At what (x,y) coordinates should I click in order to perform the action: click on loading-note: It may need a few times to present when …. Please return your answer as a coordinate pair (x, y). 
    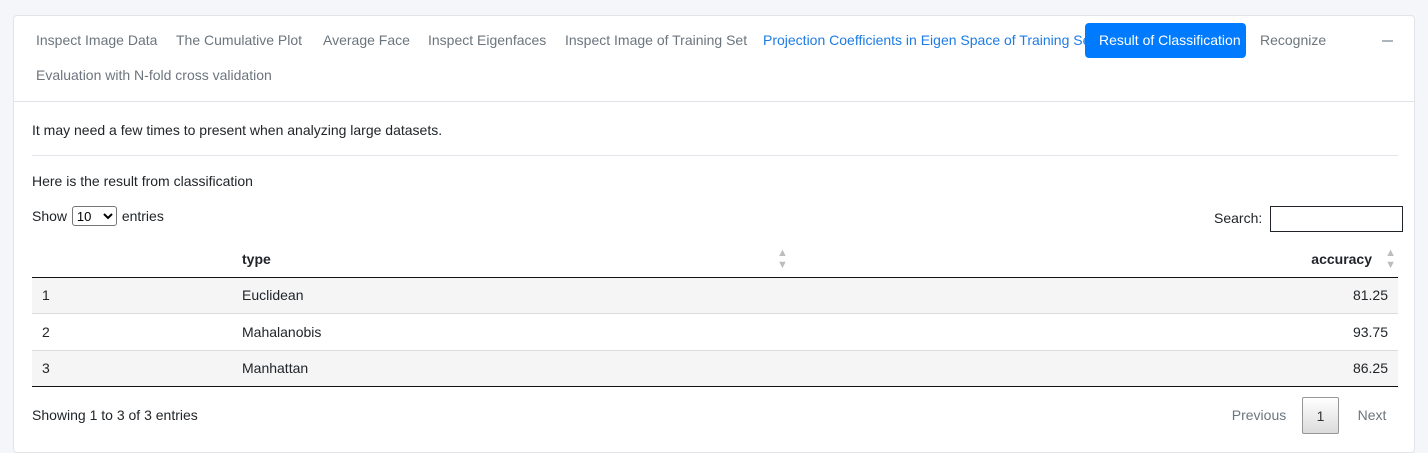
    Looking at the image, I should click on (237, 130).